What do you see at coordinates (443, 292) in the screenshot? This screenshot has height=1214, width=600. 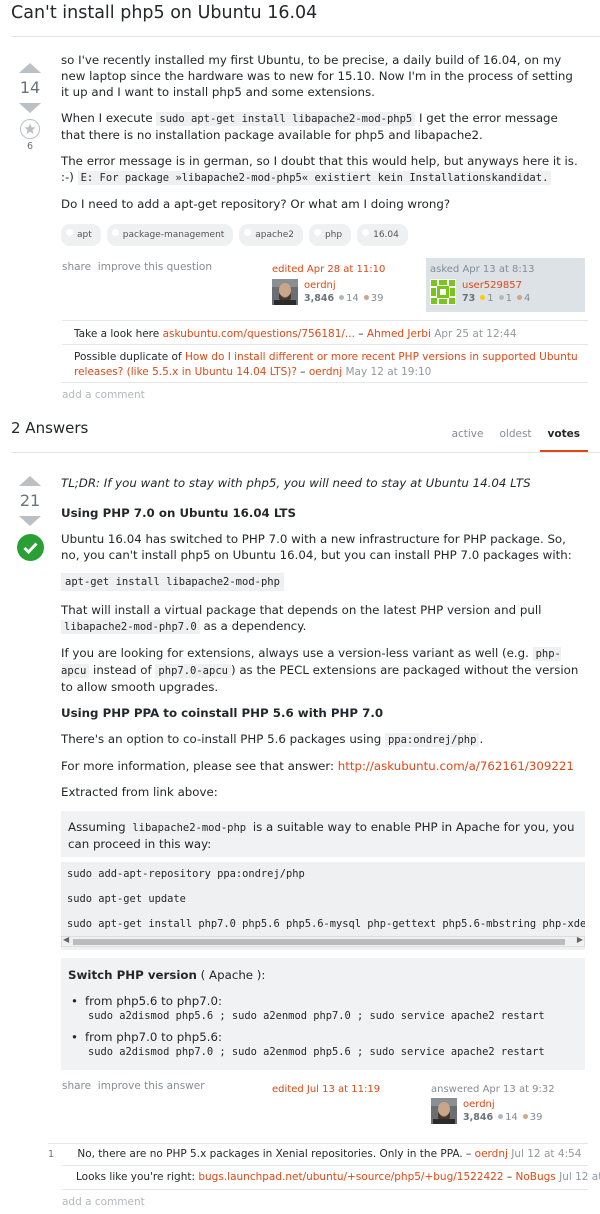 I see `asker-avatar` at bounding box center [443, 292].